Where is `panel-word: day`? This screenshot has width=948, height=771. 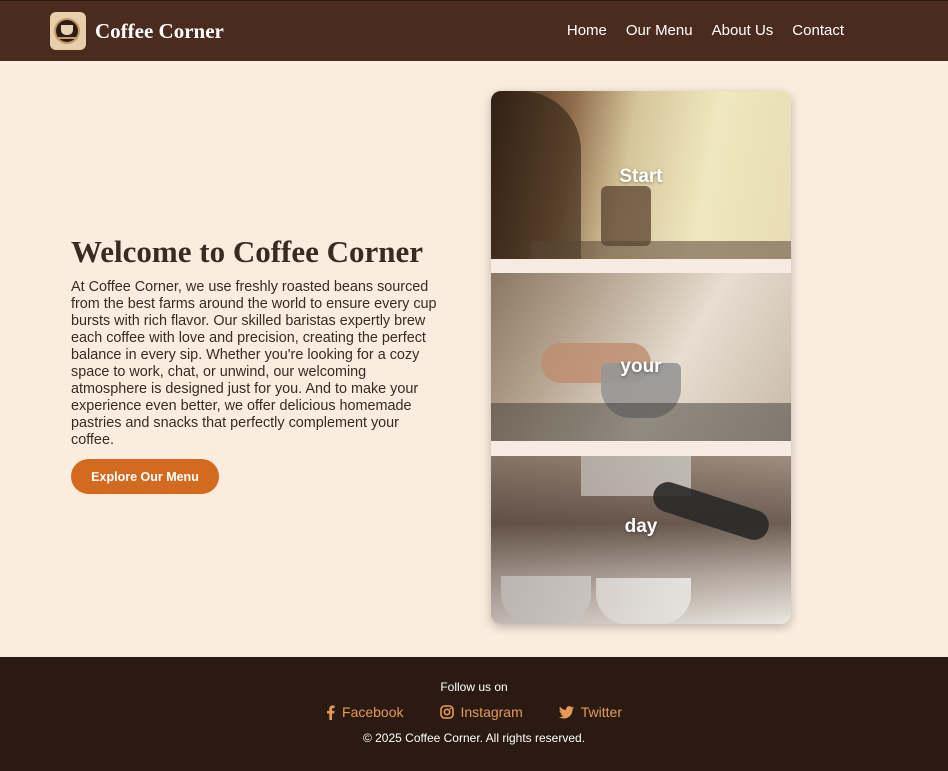
panel-word: day is located at coordinates (641, 526).